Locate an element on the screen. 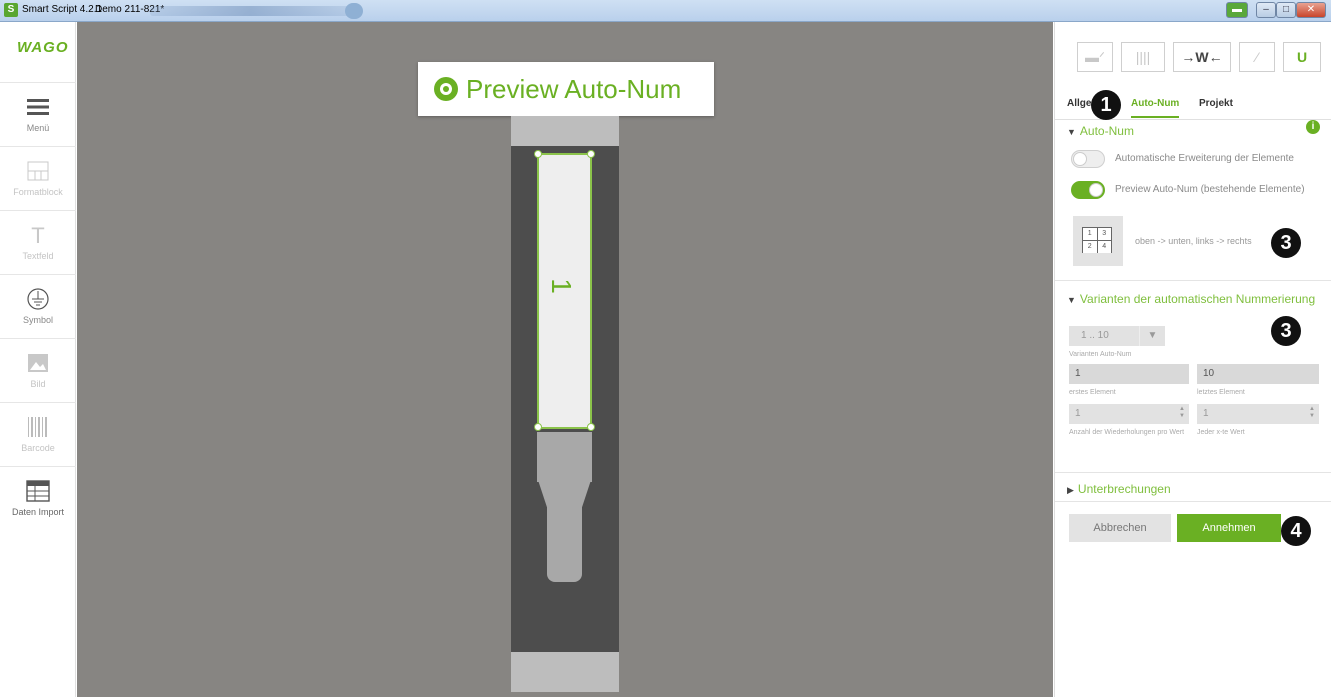 This screenshot has height=697, width=1331. order-cell: 3 is located at coordinates (1104, 234).